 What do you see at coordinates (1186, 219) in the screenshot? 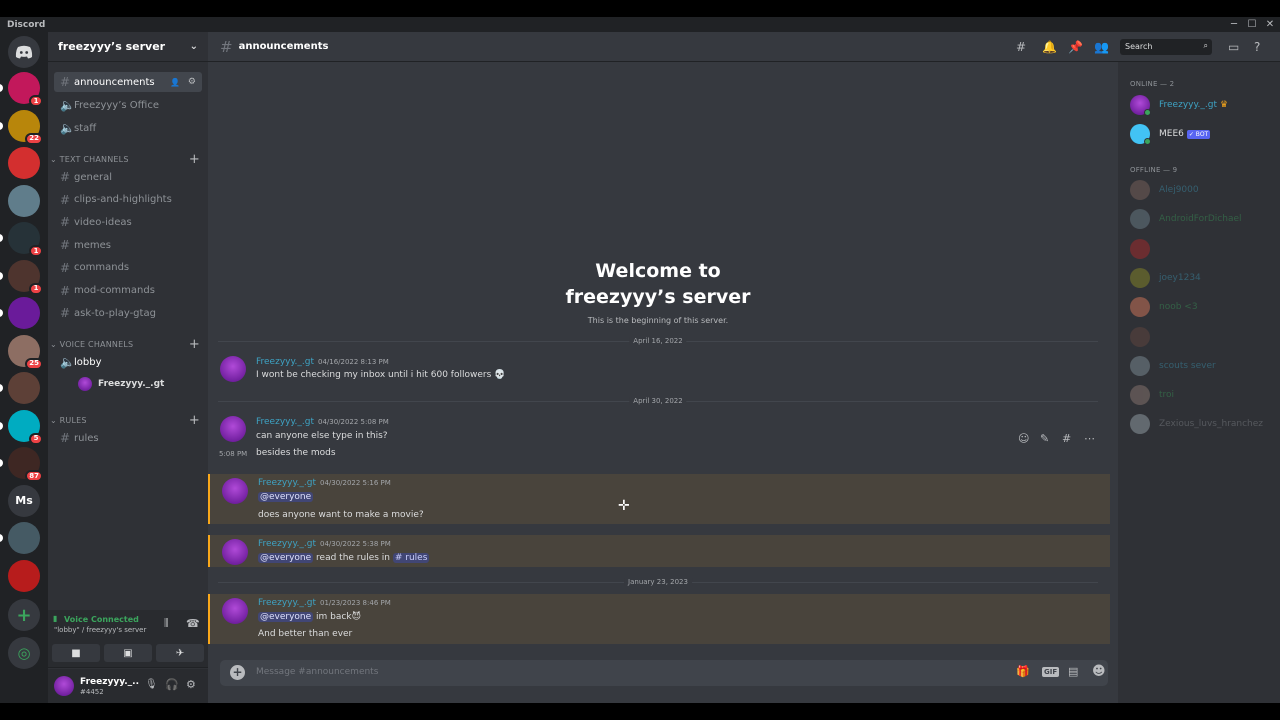
I see `member-item: AndroidForDichael` at bounding box center [1186, 219].